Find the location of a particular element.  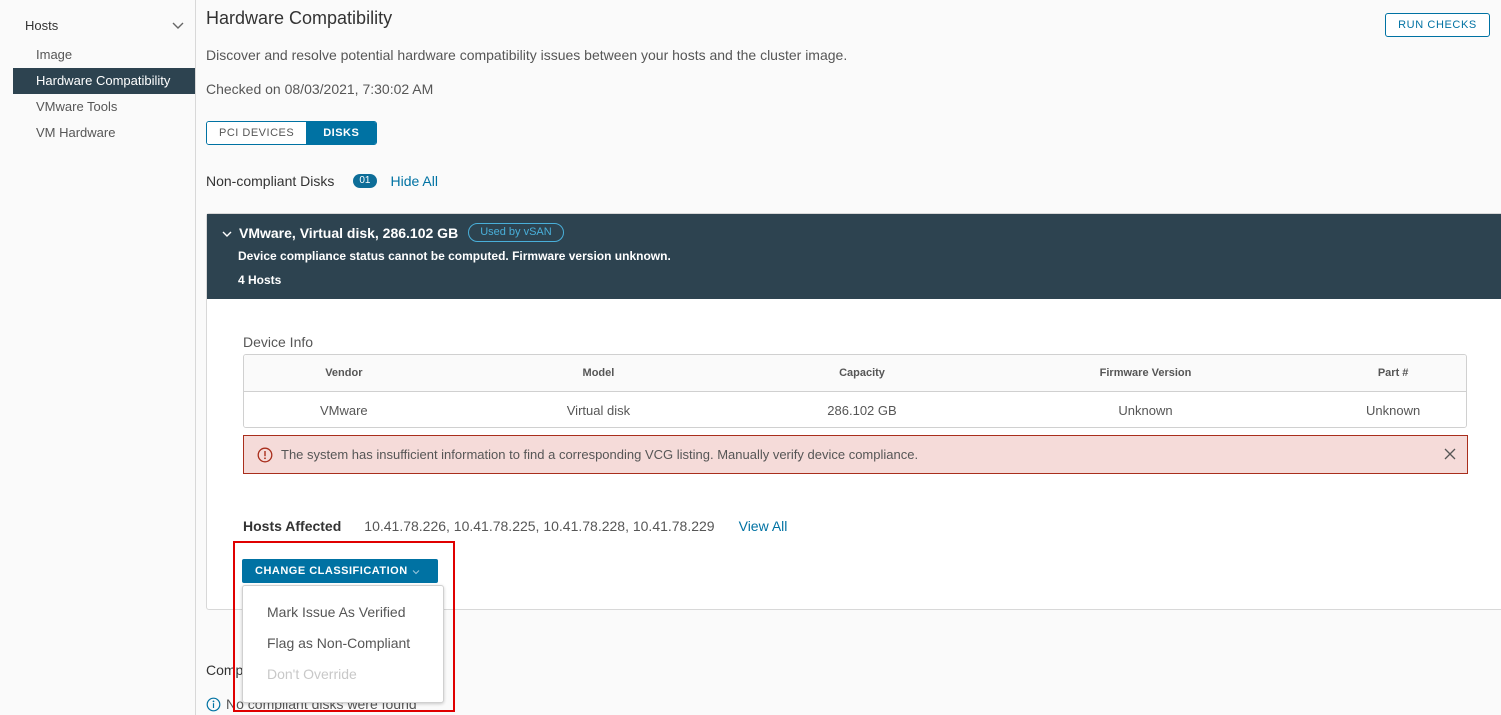

tab-pci-devices: PCI DEVICES is located at coordinates (257, 133).